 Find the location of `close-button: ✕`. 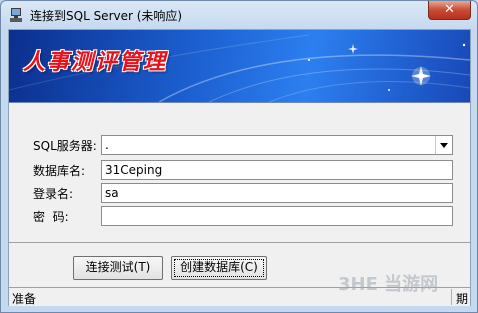

close-button: ✕ is located at coordinates (449, 10).